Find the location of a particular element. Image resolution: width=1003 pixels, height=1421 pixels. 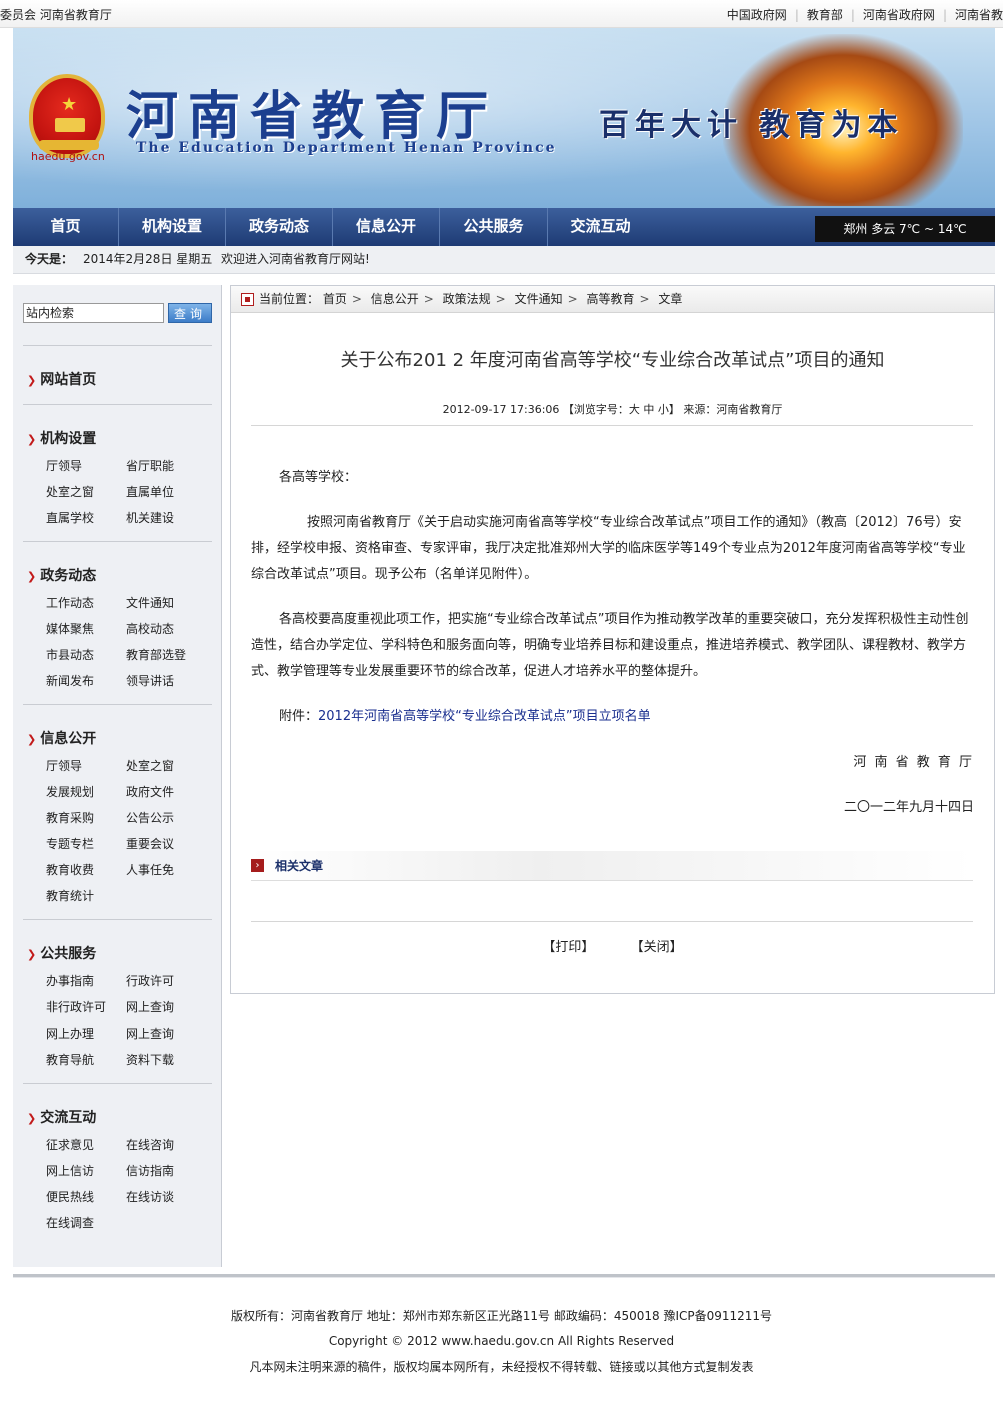

close-button: 【关闭】 is located at coordinates (657, 947).